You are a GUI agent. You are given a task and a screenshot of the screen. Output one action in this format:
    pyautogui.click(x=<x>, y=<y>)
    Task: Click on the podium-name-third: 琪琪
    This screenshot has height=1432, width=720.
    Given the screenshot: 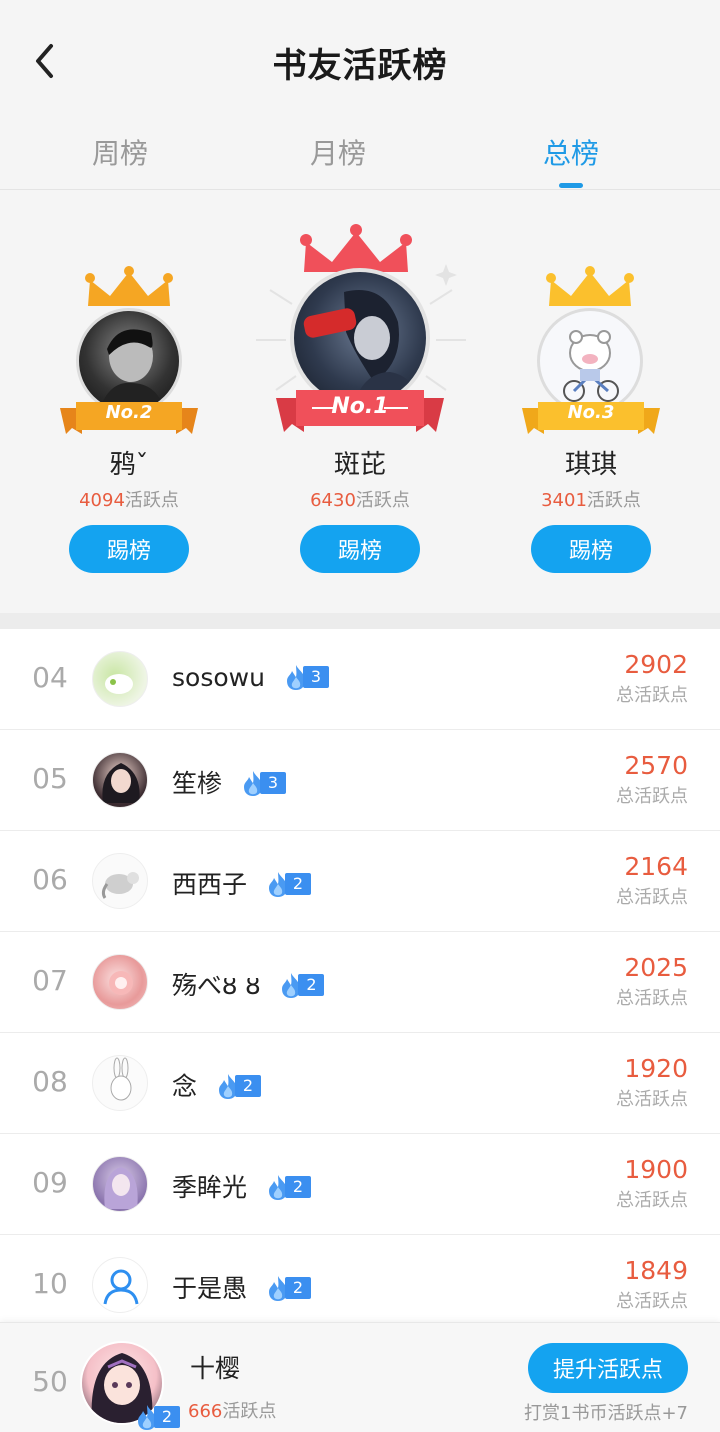 What is the action you would take?
    pyautogui.click(x=590, y=465)
    